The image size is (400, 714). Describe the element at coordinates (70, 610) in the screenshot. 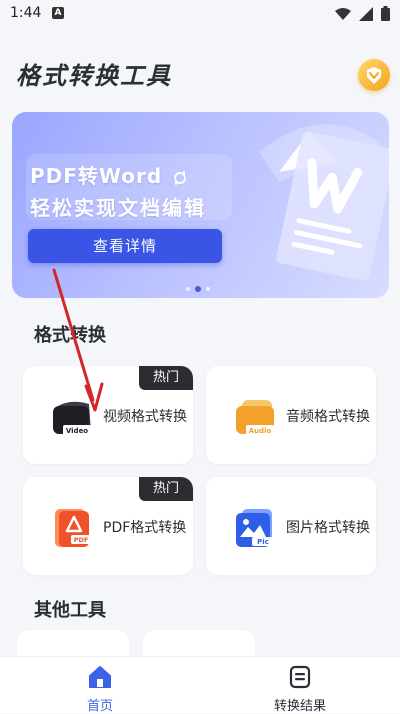

I see `section-title-other: 其他工具` at that location.